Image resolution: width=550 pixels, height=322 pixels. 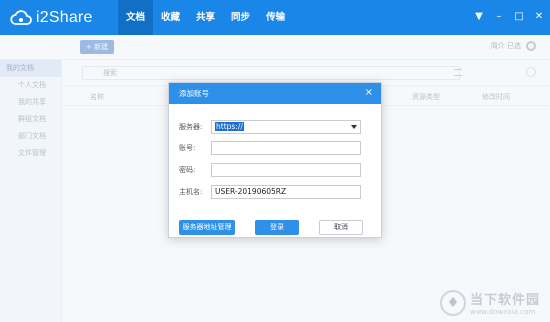 I want to click on server-manage-button: 服务器地址管理, so click(x=207, y=227).